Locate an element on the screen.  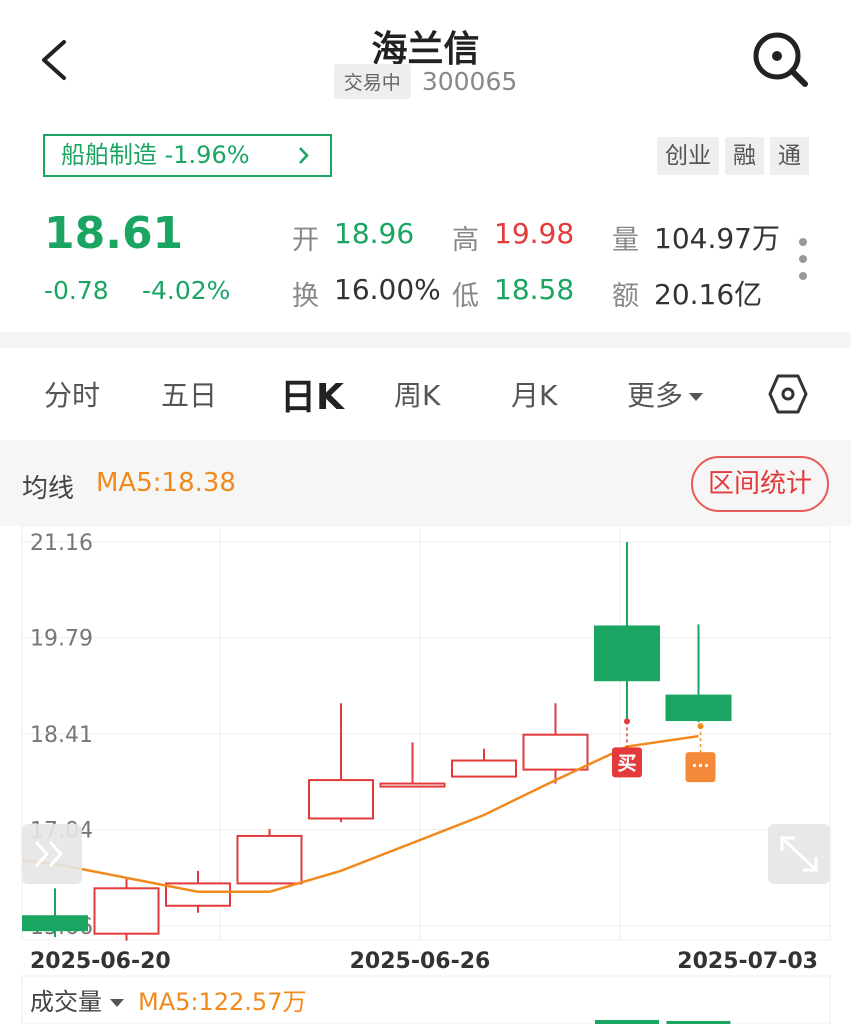
tab-daily-k: 日K is located at coordinates (312, 394).